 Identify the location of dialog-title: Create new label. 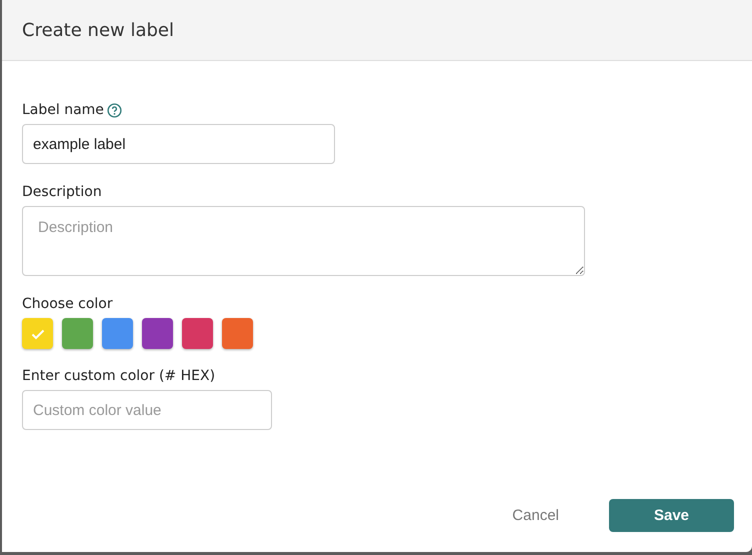
(98, 30).